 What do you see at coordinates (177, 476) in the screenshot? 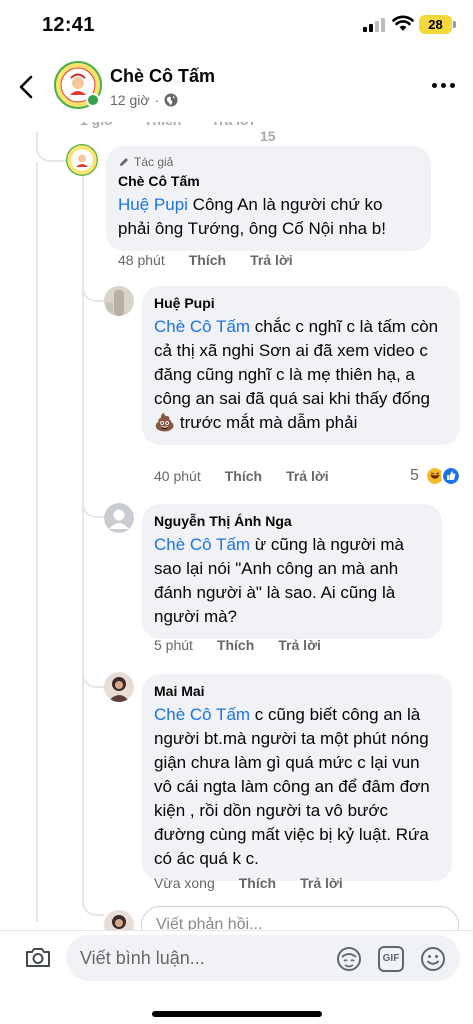
I see `comment-time: 40 phút` at bounding box center [177, 476].